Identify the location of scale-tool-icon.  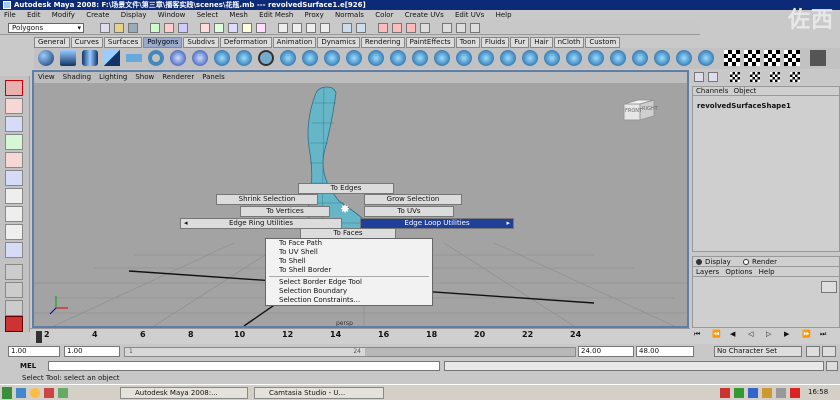
(14, 178).